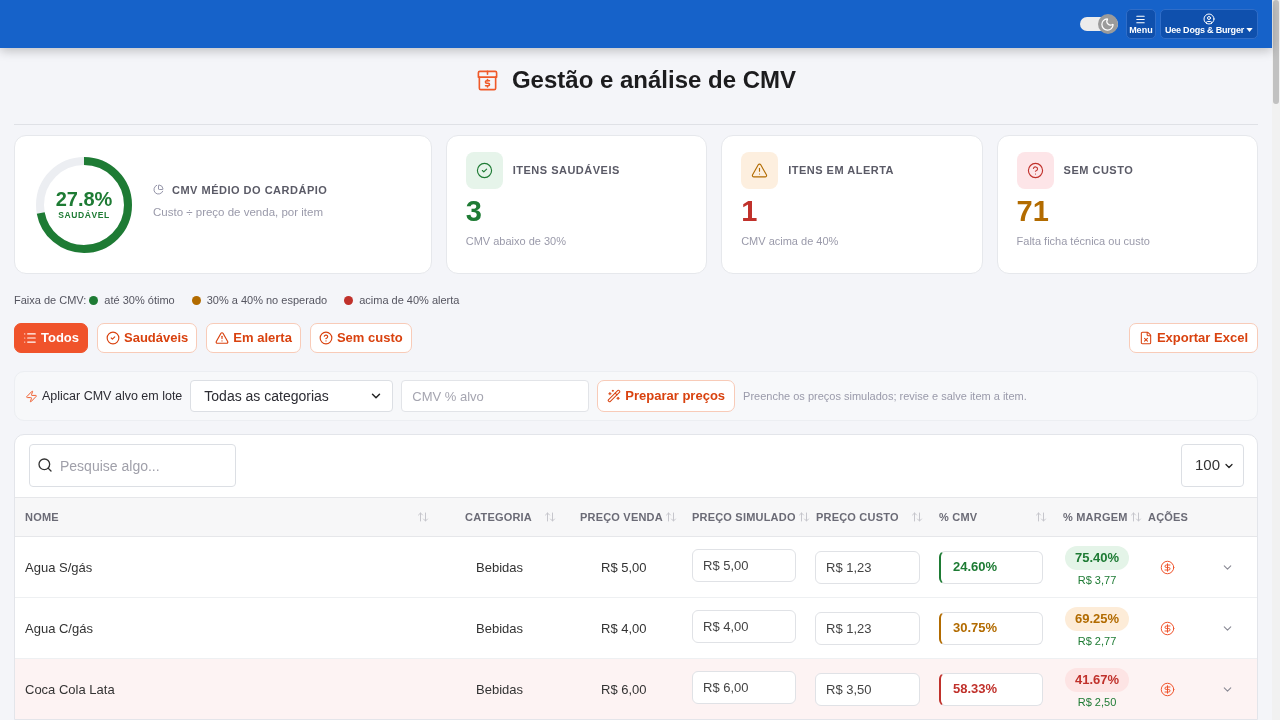 This screenshot has width=1280, height=720. Describe the element at coordinates (991, 567) in the screenshot. I see `cmv-value: 24.60%` at that location.